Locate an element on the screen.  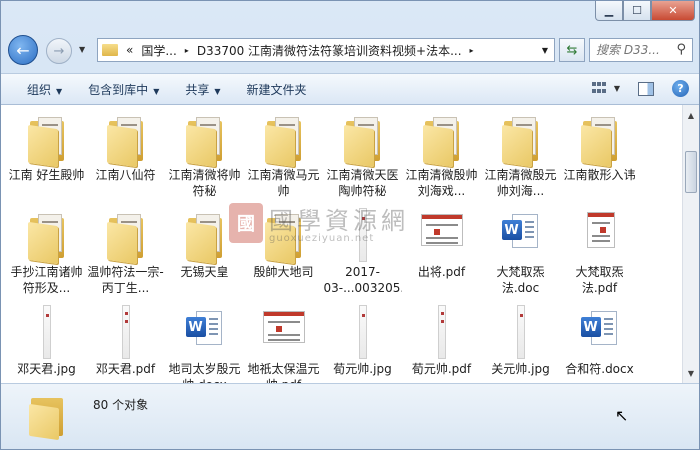
file-item: 2017-03-...003205.jpg is located at coordinates (362, 254).